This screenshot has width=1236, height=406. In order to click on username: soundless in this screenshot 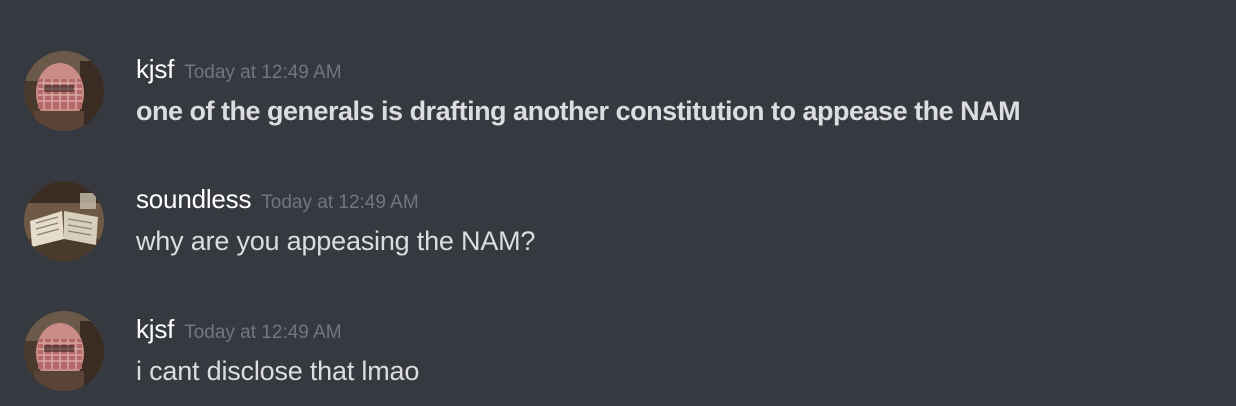, I will do `click(193, 199)`.